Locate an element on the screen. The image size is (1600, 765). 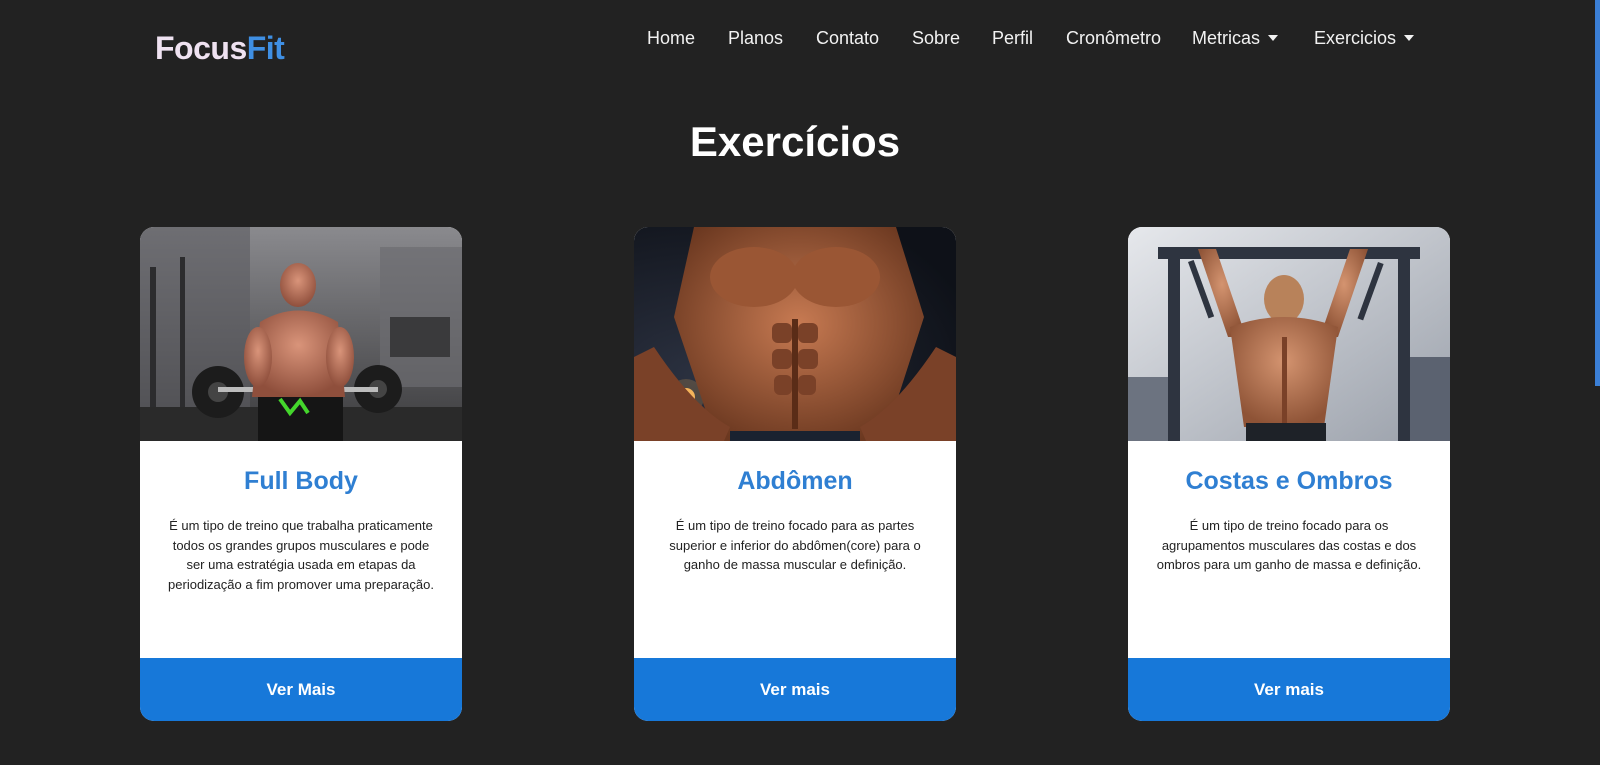
nav-link-home: Home is located at coordinates (671, 38).